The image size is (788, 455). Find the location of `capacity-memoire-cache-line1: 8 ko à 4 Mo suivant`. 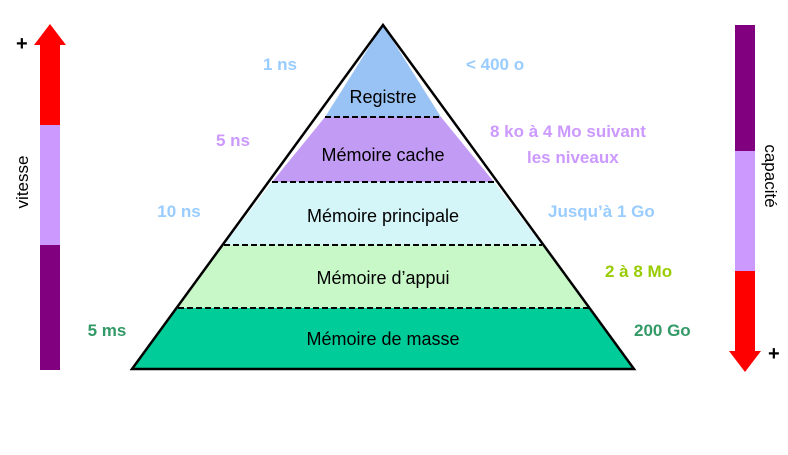

capacity-memoire-cache-line1: 8 ko à 4 Mo suivant is located at coordinates (568, 131).